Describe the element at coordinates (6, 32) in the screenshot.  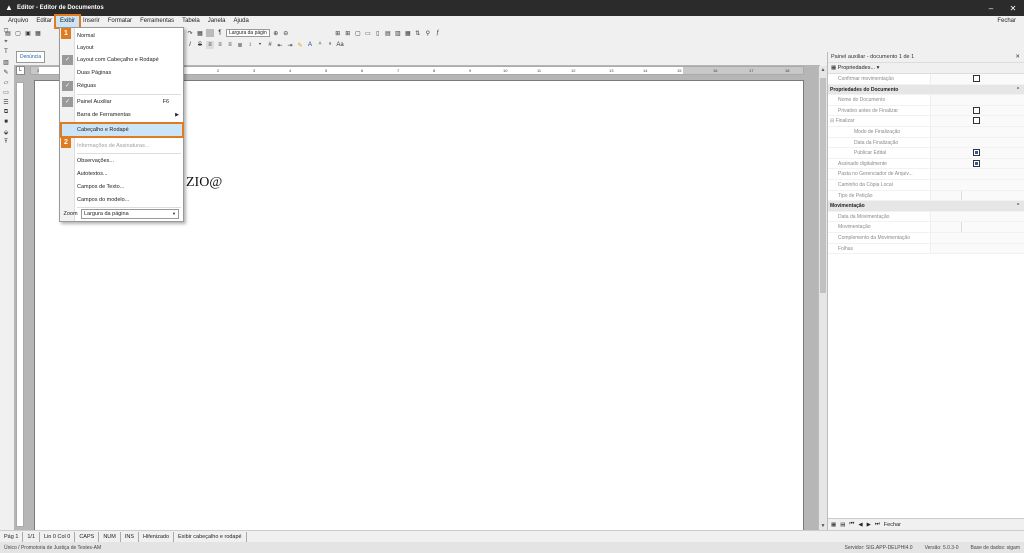
I see `stamp-icon: ⛉` at that location.